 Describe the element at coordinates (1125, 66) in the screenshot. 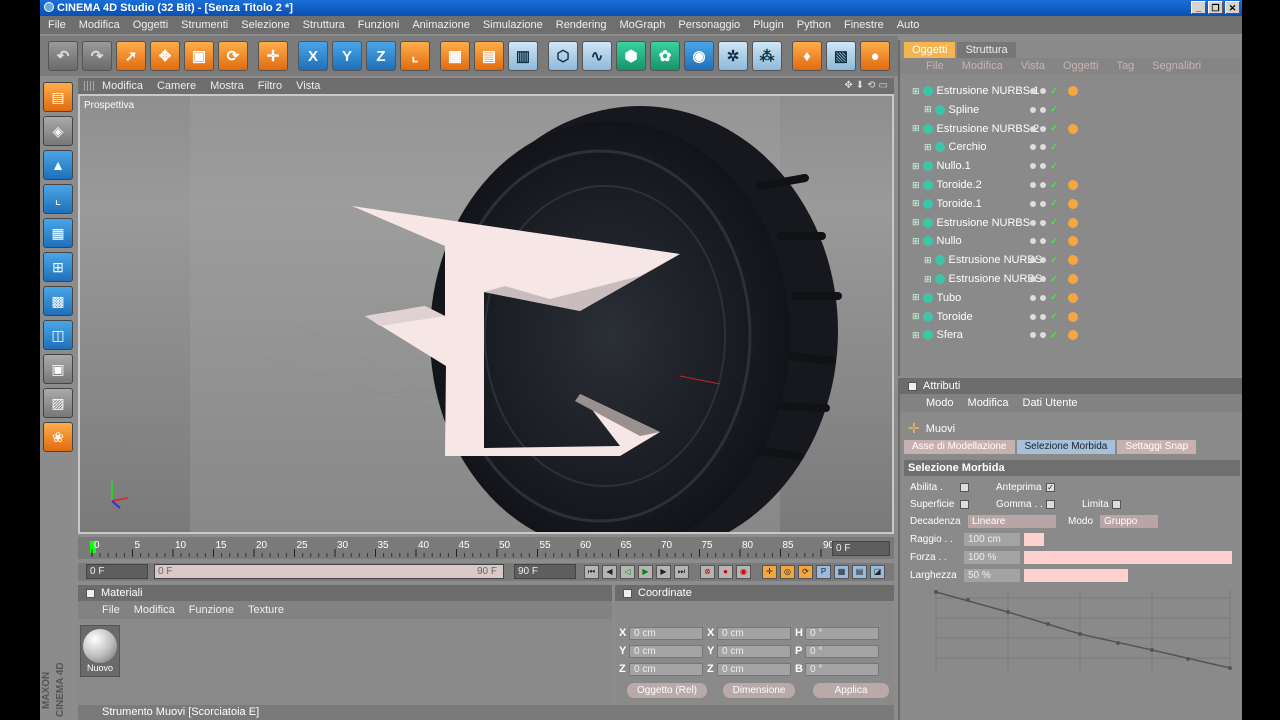

I see `obj-menu-tag: Tag` at that location.